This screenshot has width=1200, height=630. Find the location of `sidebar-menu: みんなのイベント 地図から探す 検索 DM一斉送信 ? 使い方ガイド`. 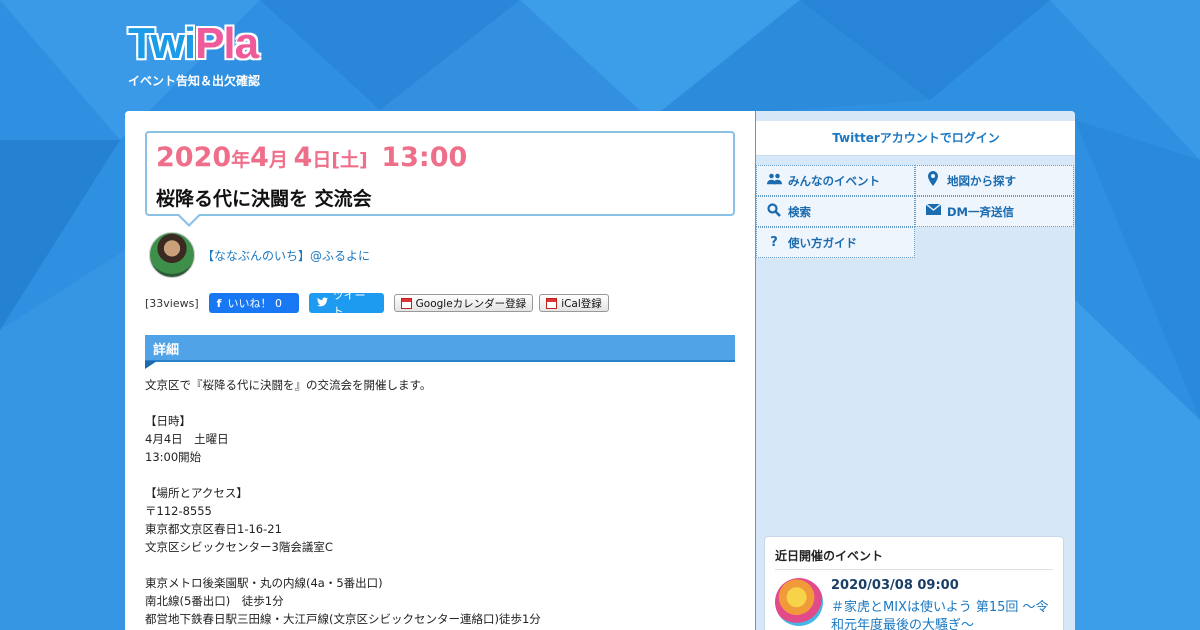

sidebar-menu: みんなのイベント 地図から探す 検索 DM一斉送信 ? 使い方ガイド is located at coordinates (915, 211).